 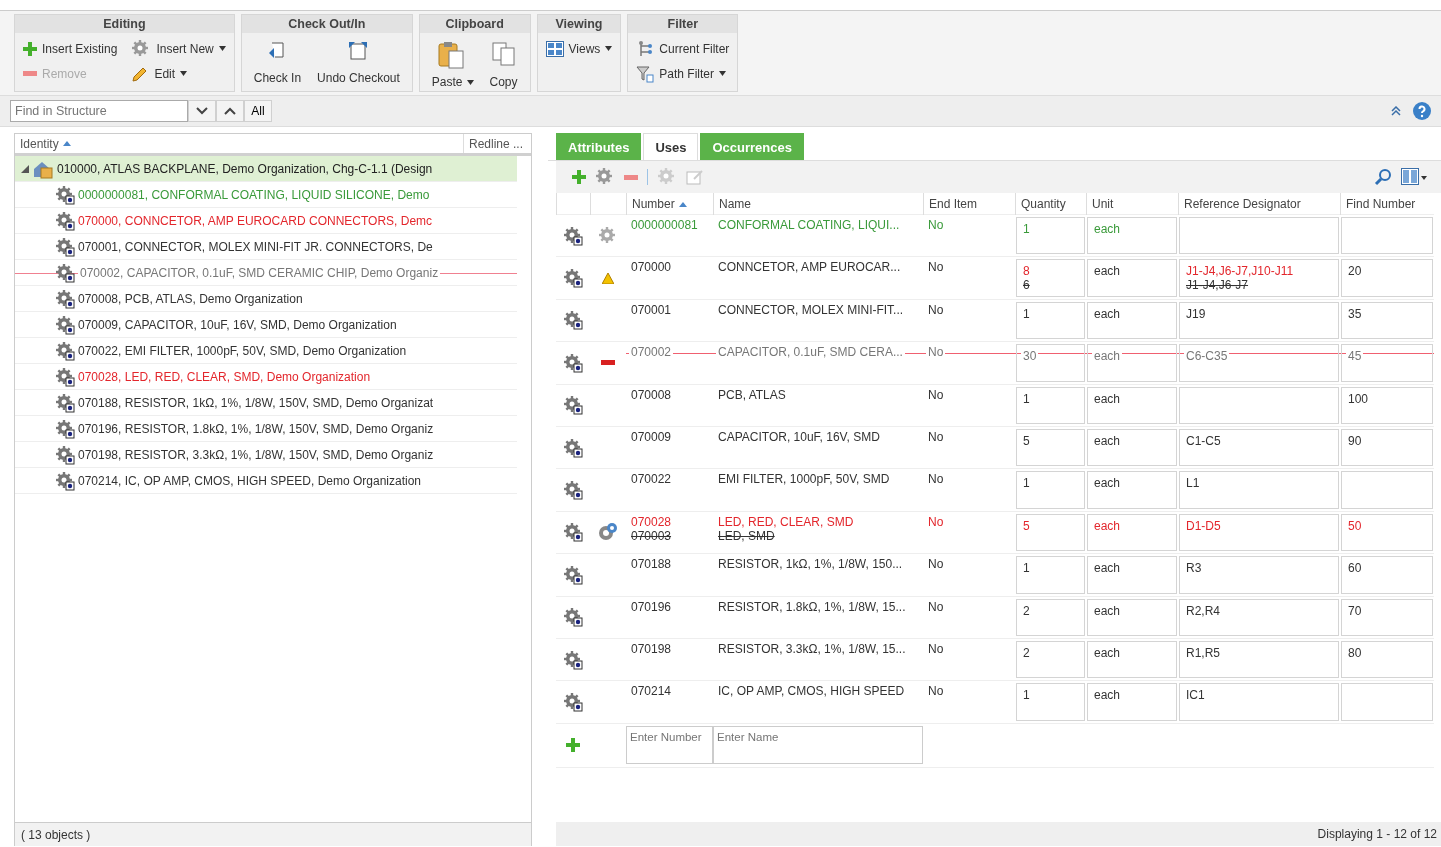 What do you see at coordinates (671, 146) in the screenshot?
I see `tab: Uses` at bounding box center [671, 146].